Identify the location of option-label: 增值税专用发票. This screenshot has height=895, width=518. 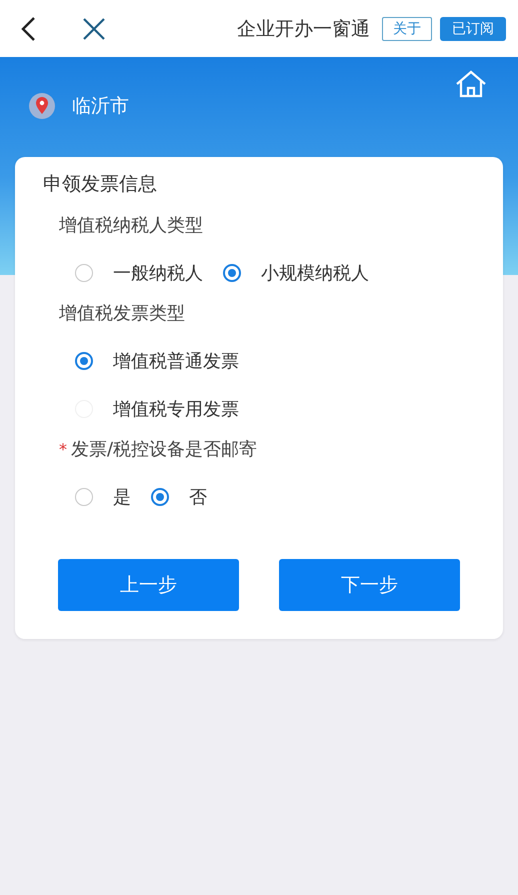
(176, 409).